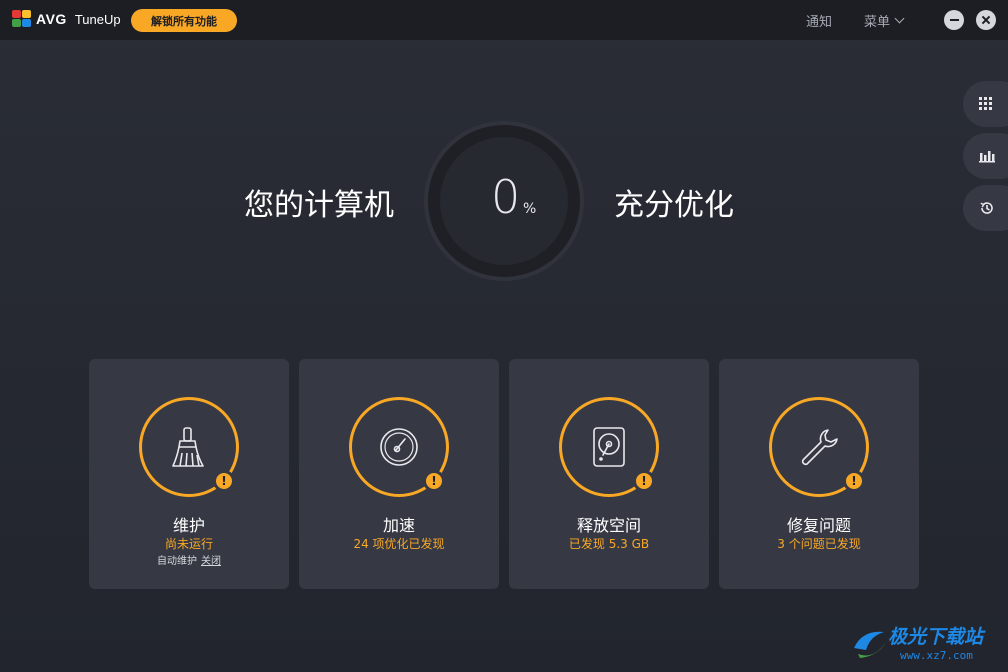 This screenshot has width=1008, height=672. What do you see at coordinates (399, 447) in the screenshot?
I see `speedometer-icon` at bounding box center [399, 447].